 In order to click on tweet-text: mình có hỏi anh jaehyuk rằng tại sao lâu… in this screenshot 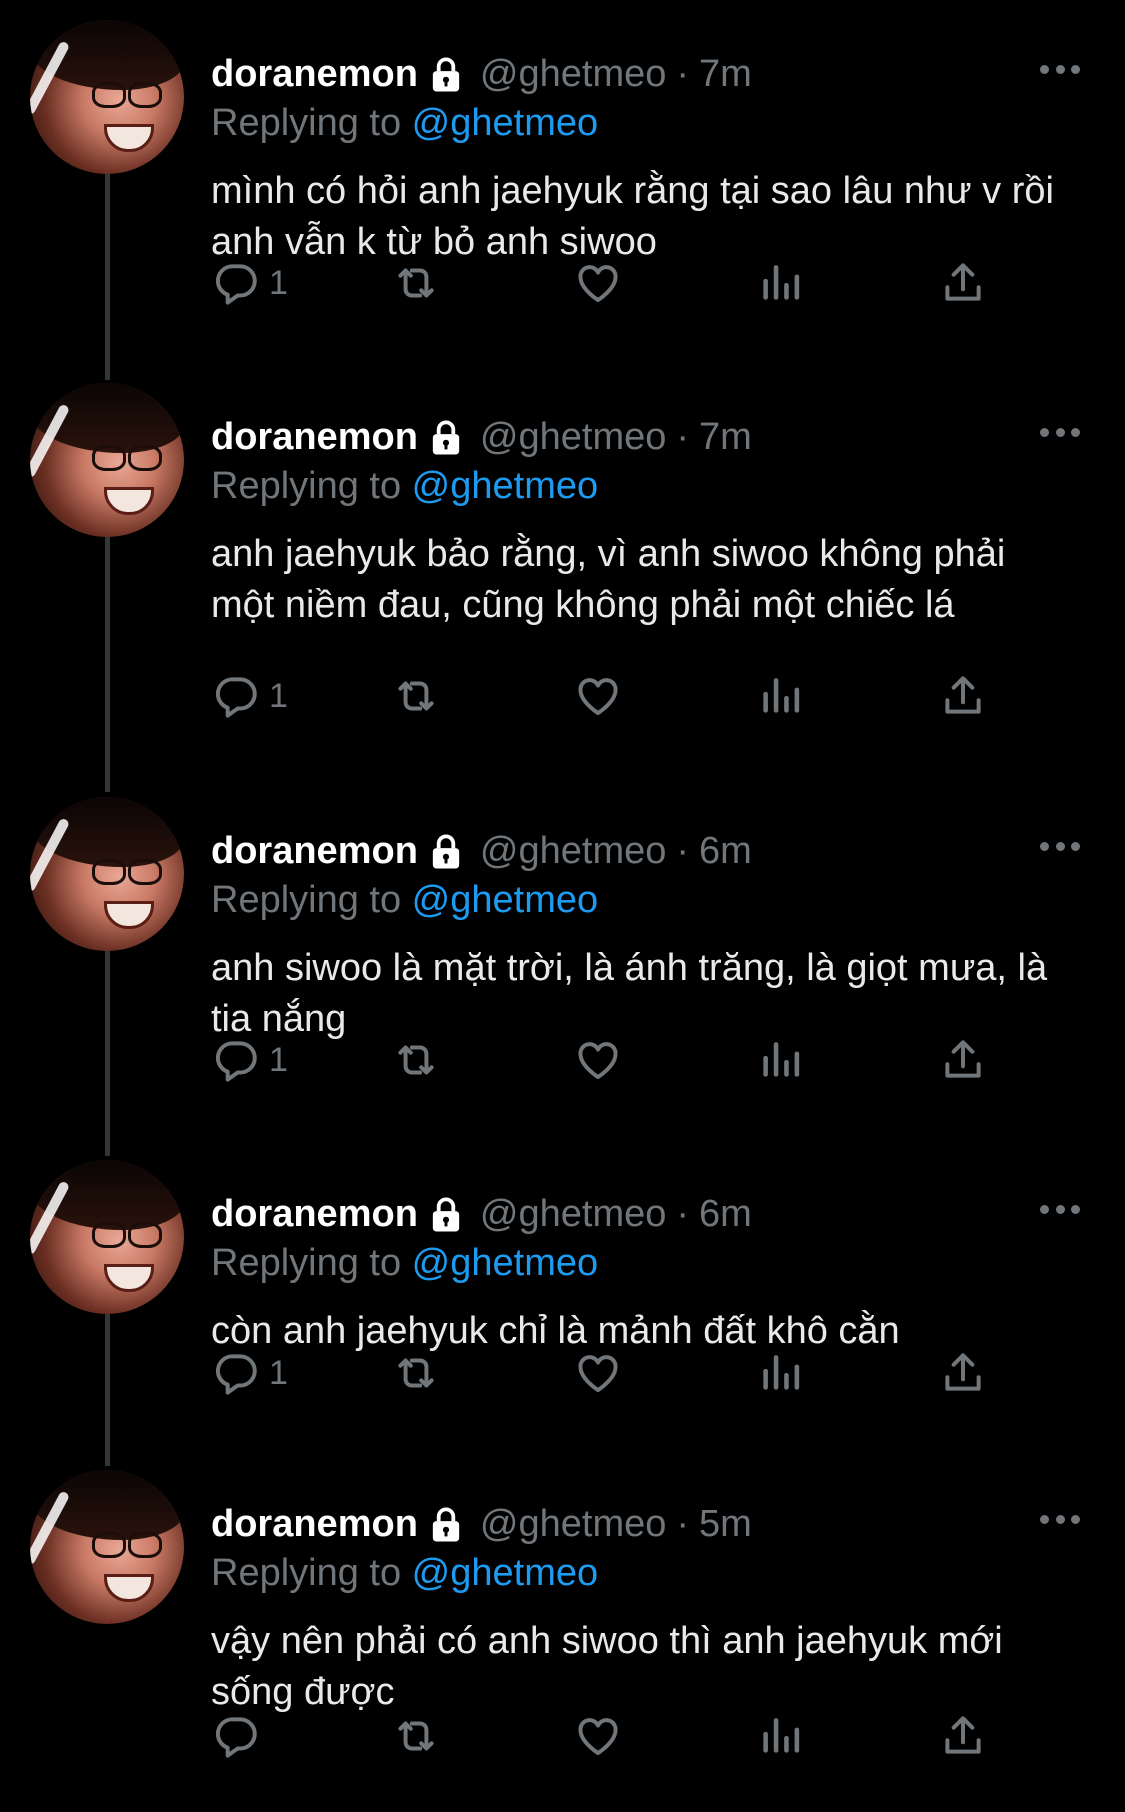, I will do `click(632, 216)`.